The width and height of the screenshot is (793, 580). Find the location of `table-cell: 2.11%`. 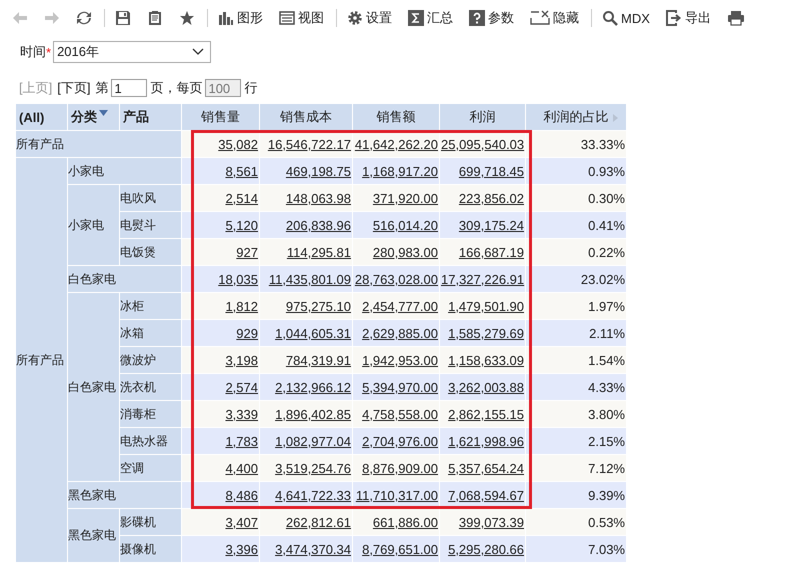

table-cell: 2.11% is located at coordinates (576, 333).